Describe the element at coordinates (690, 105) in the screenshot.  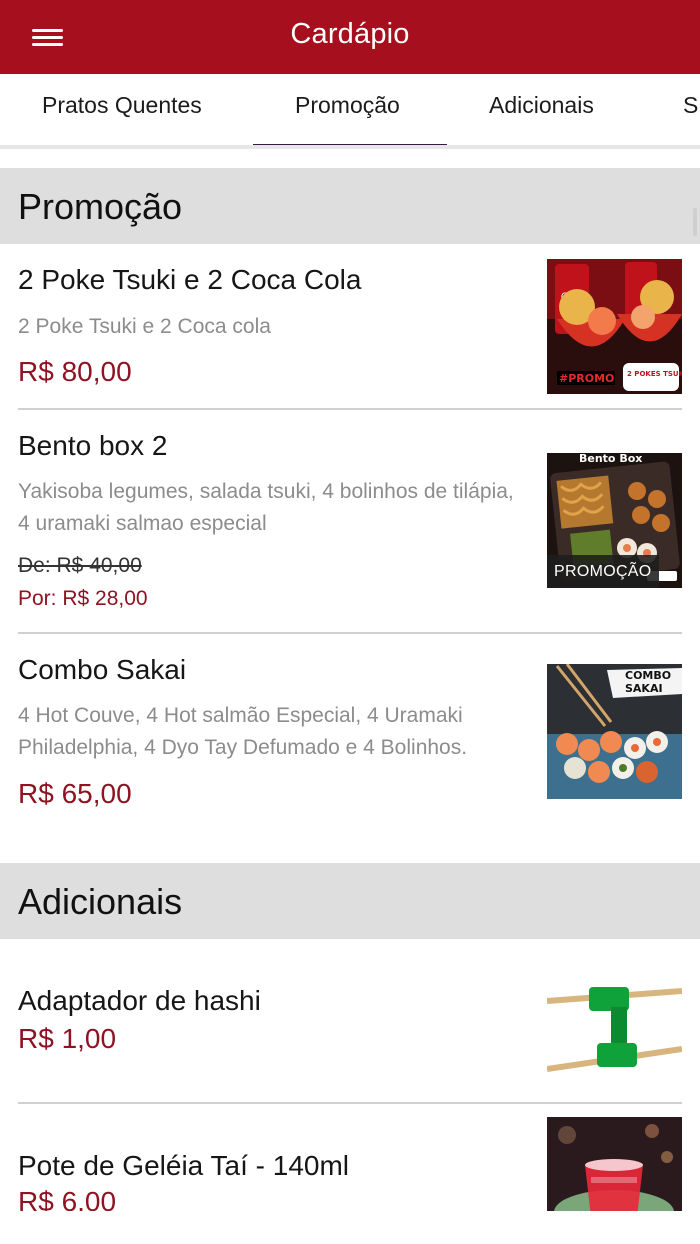
I see `tab-next-category: S` at that location.